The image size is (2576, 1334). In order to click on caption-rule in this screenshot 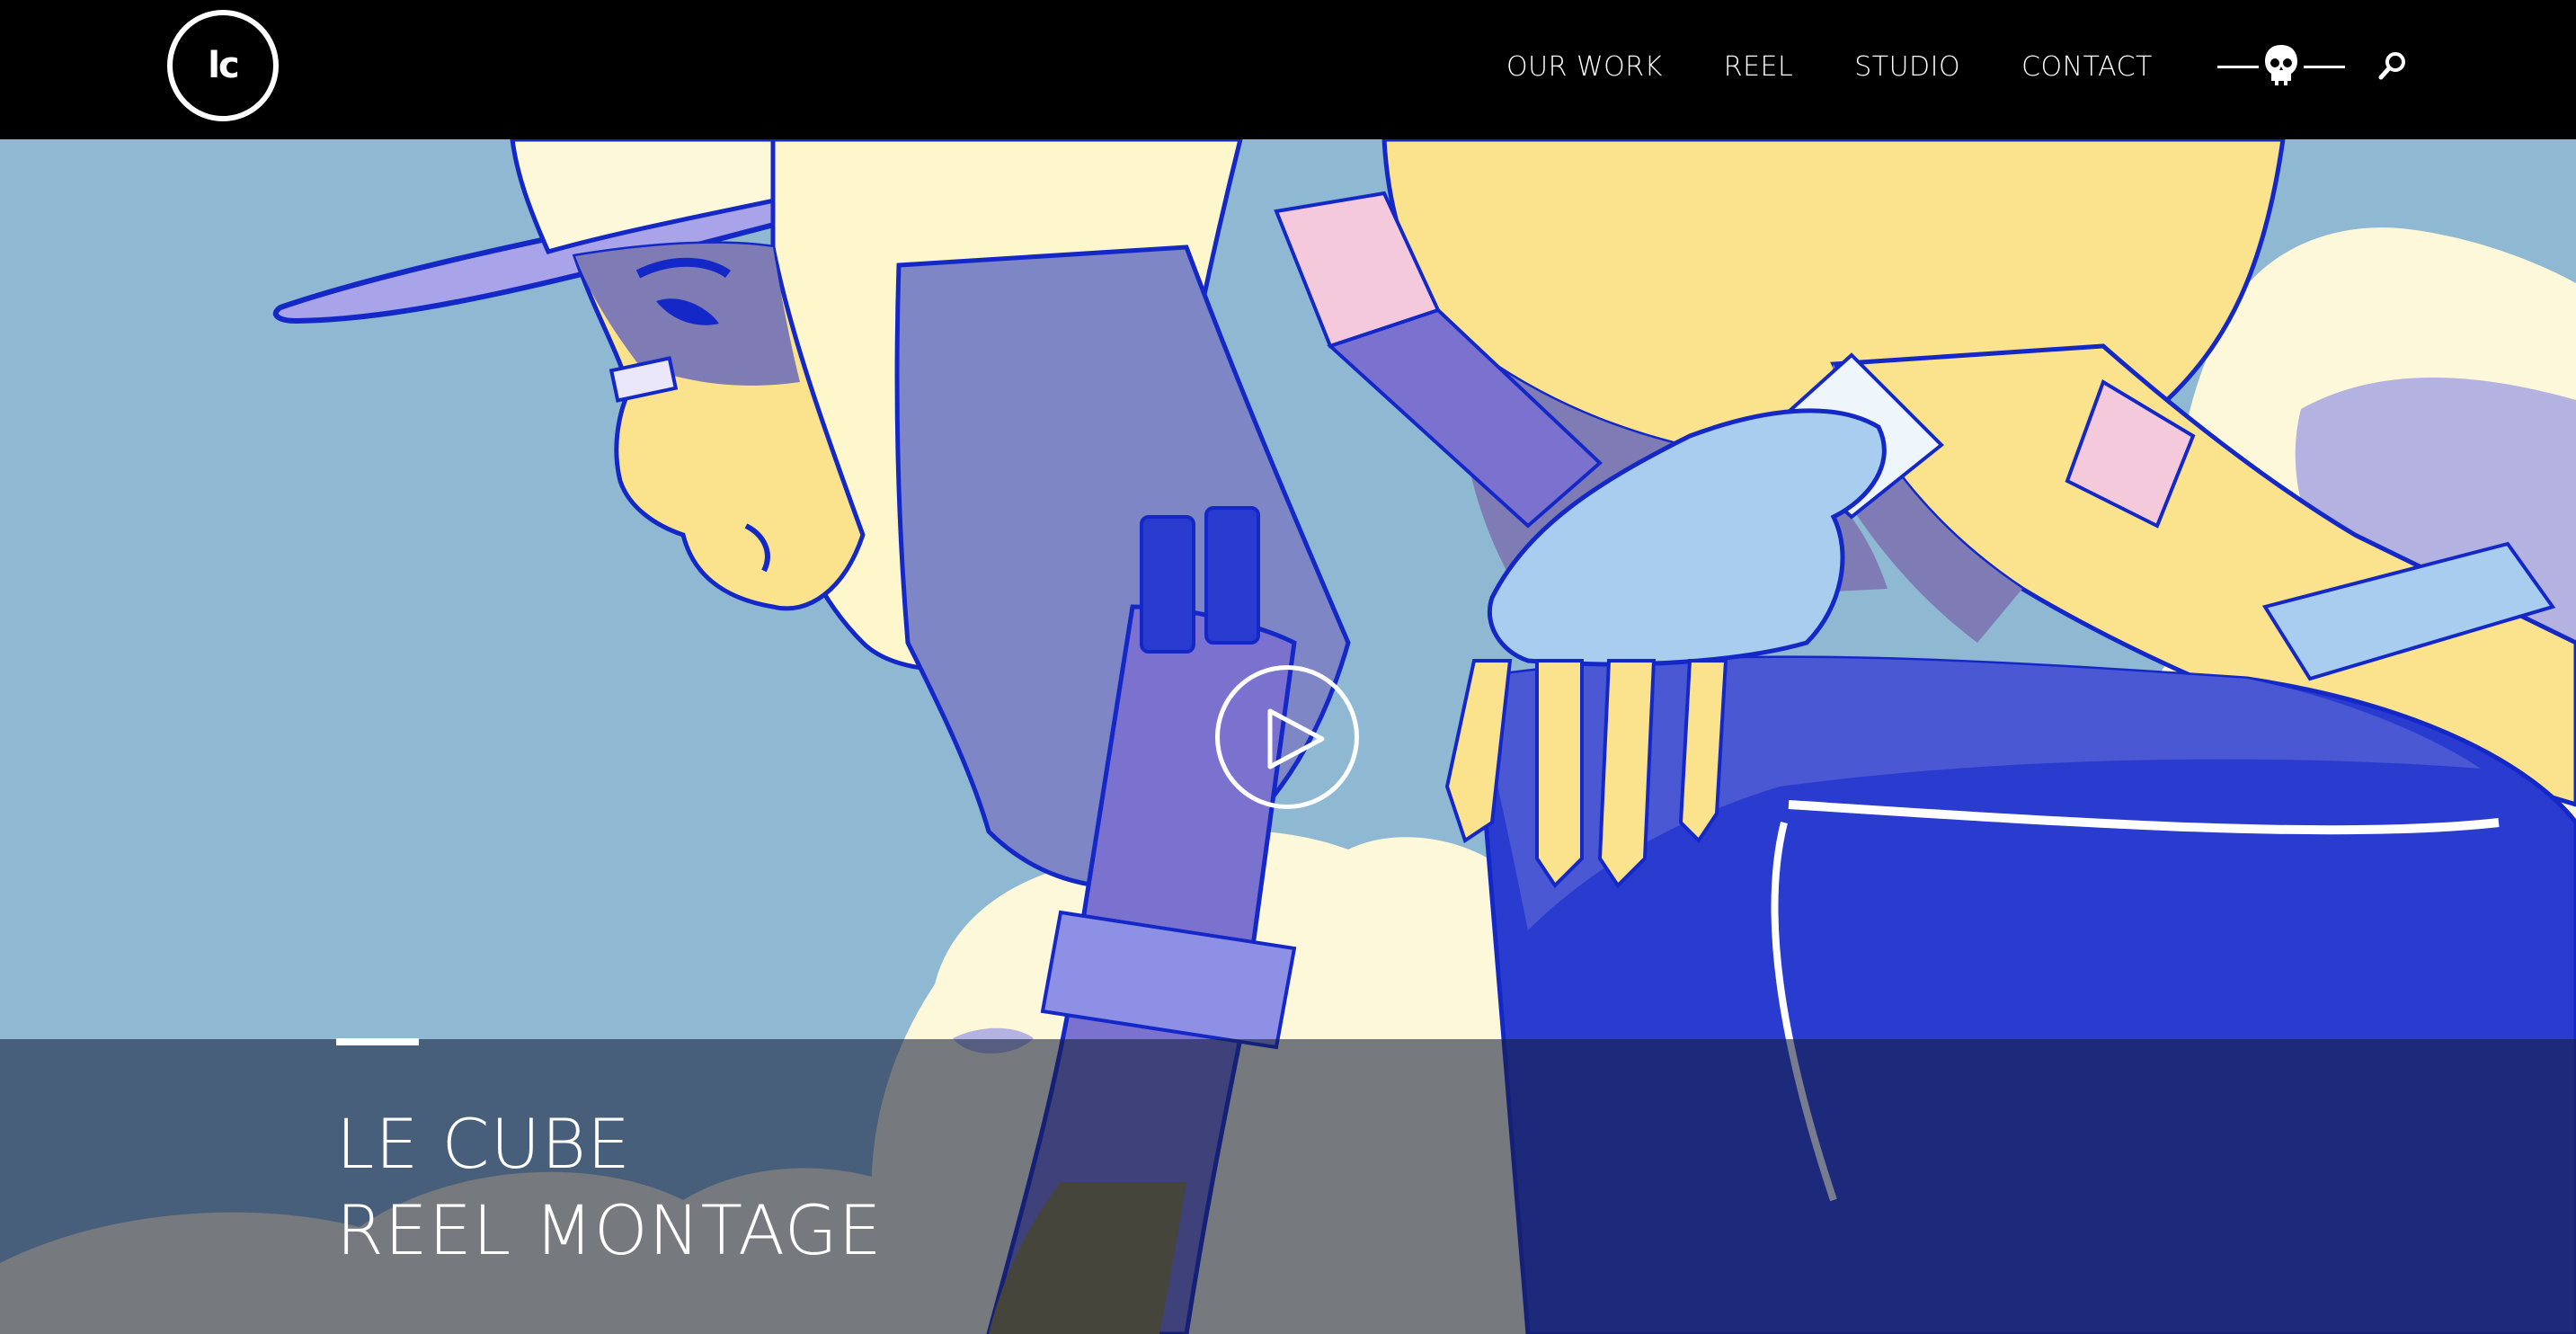, I will do `click(377, 1041)`.